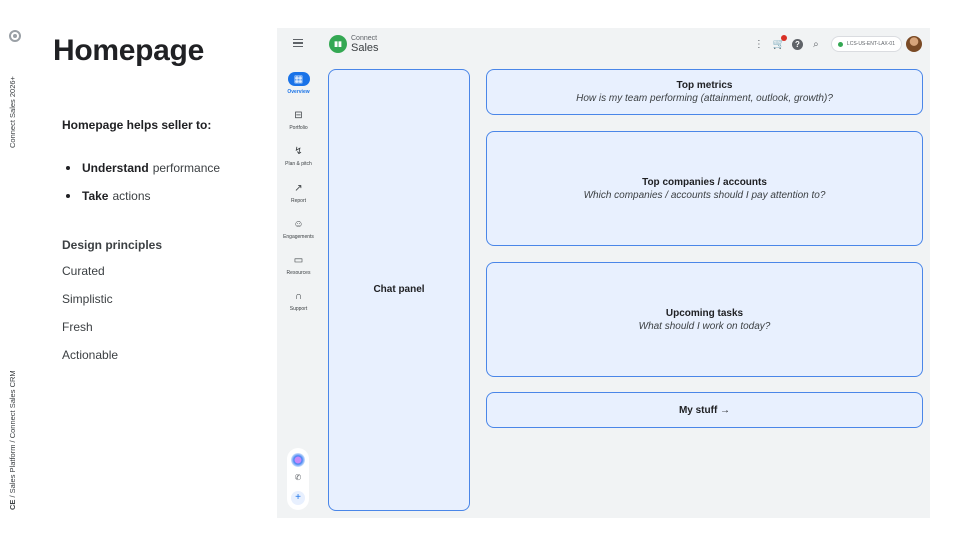  What do you see at coordinates (298, 237) in the screenshot?
I see `nav-label: Engagements` at bounding box center [298, 237].